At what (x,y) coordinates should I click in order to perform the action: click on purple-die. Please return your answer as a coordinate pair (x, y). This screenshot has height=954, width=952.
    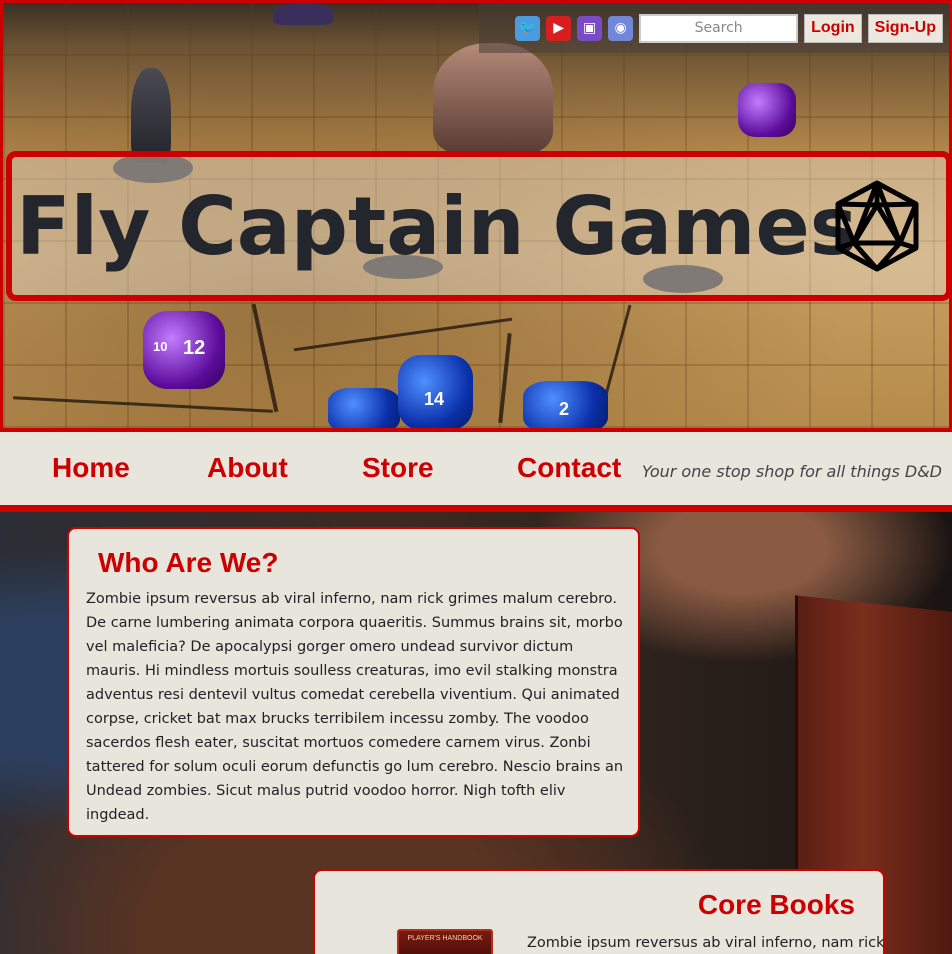
    Looking at the image, I should click on (767, 110).